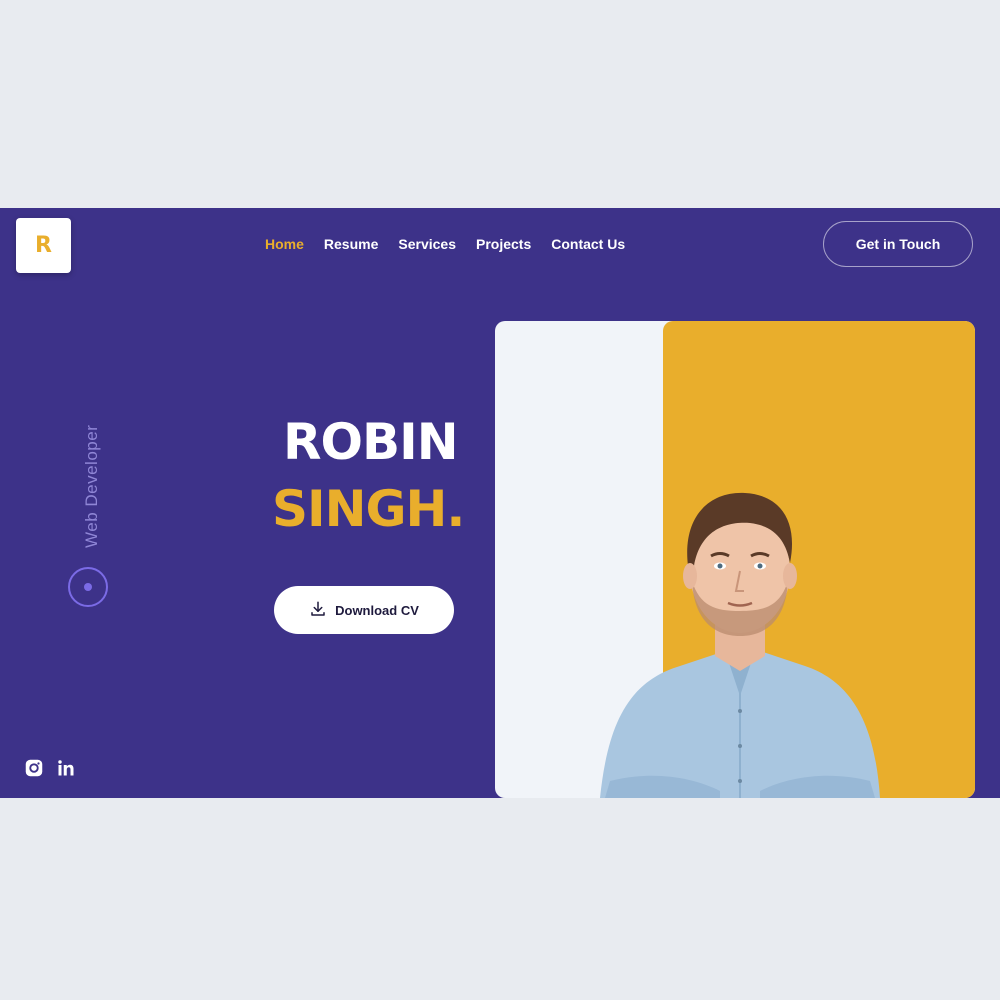  I want to click on scroll-indicator, so click(88, 587).